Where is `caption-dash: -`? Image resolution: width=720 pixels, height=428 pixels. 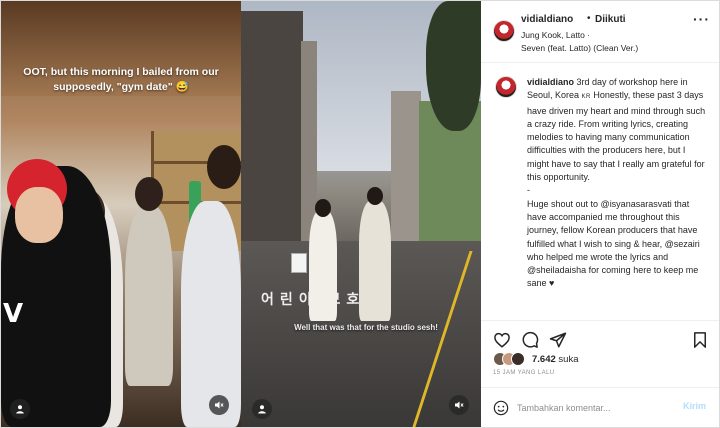 caption-dash: - is located at coordinates (528, 190).